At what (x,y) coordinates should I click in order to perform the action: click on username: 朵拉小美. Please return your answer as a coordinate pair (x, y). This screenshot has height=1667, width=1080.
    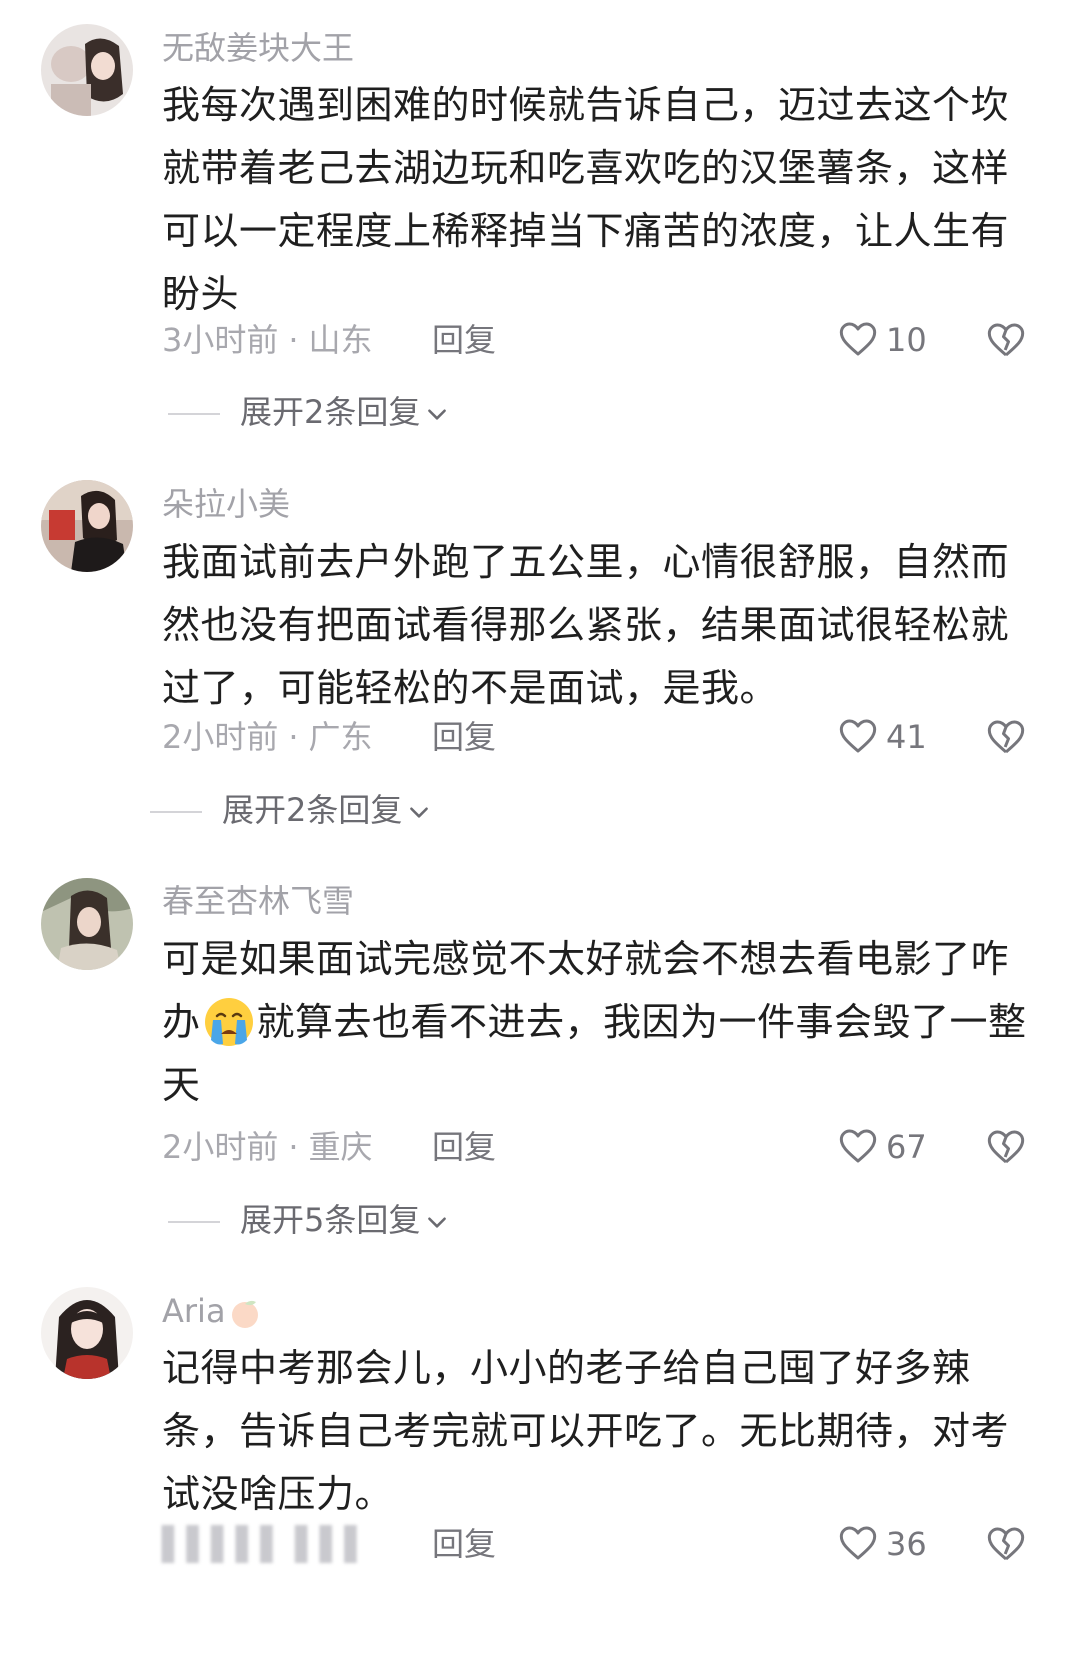
    Looking at the image, I should click on (226, 504).